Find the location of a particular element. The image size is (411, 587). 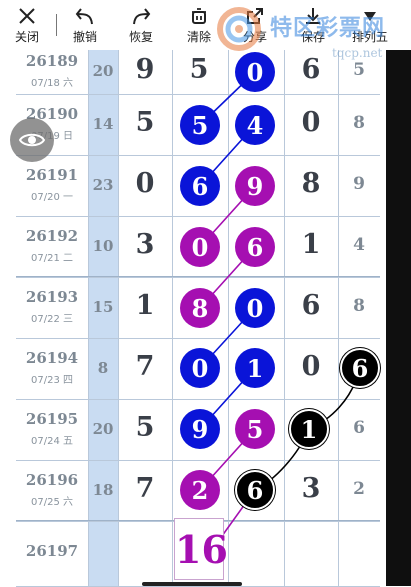

digit-cell: 9 is located at coordinates (145, 69).